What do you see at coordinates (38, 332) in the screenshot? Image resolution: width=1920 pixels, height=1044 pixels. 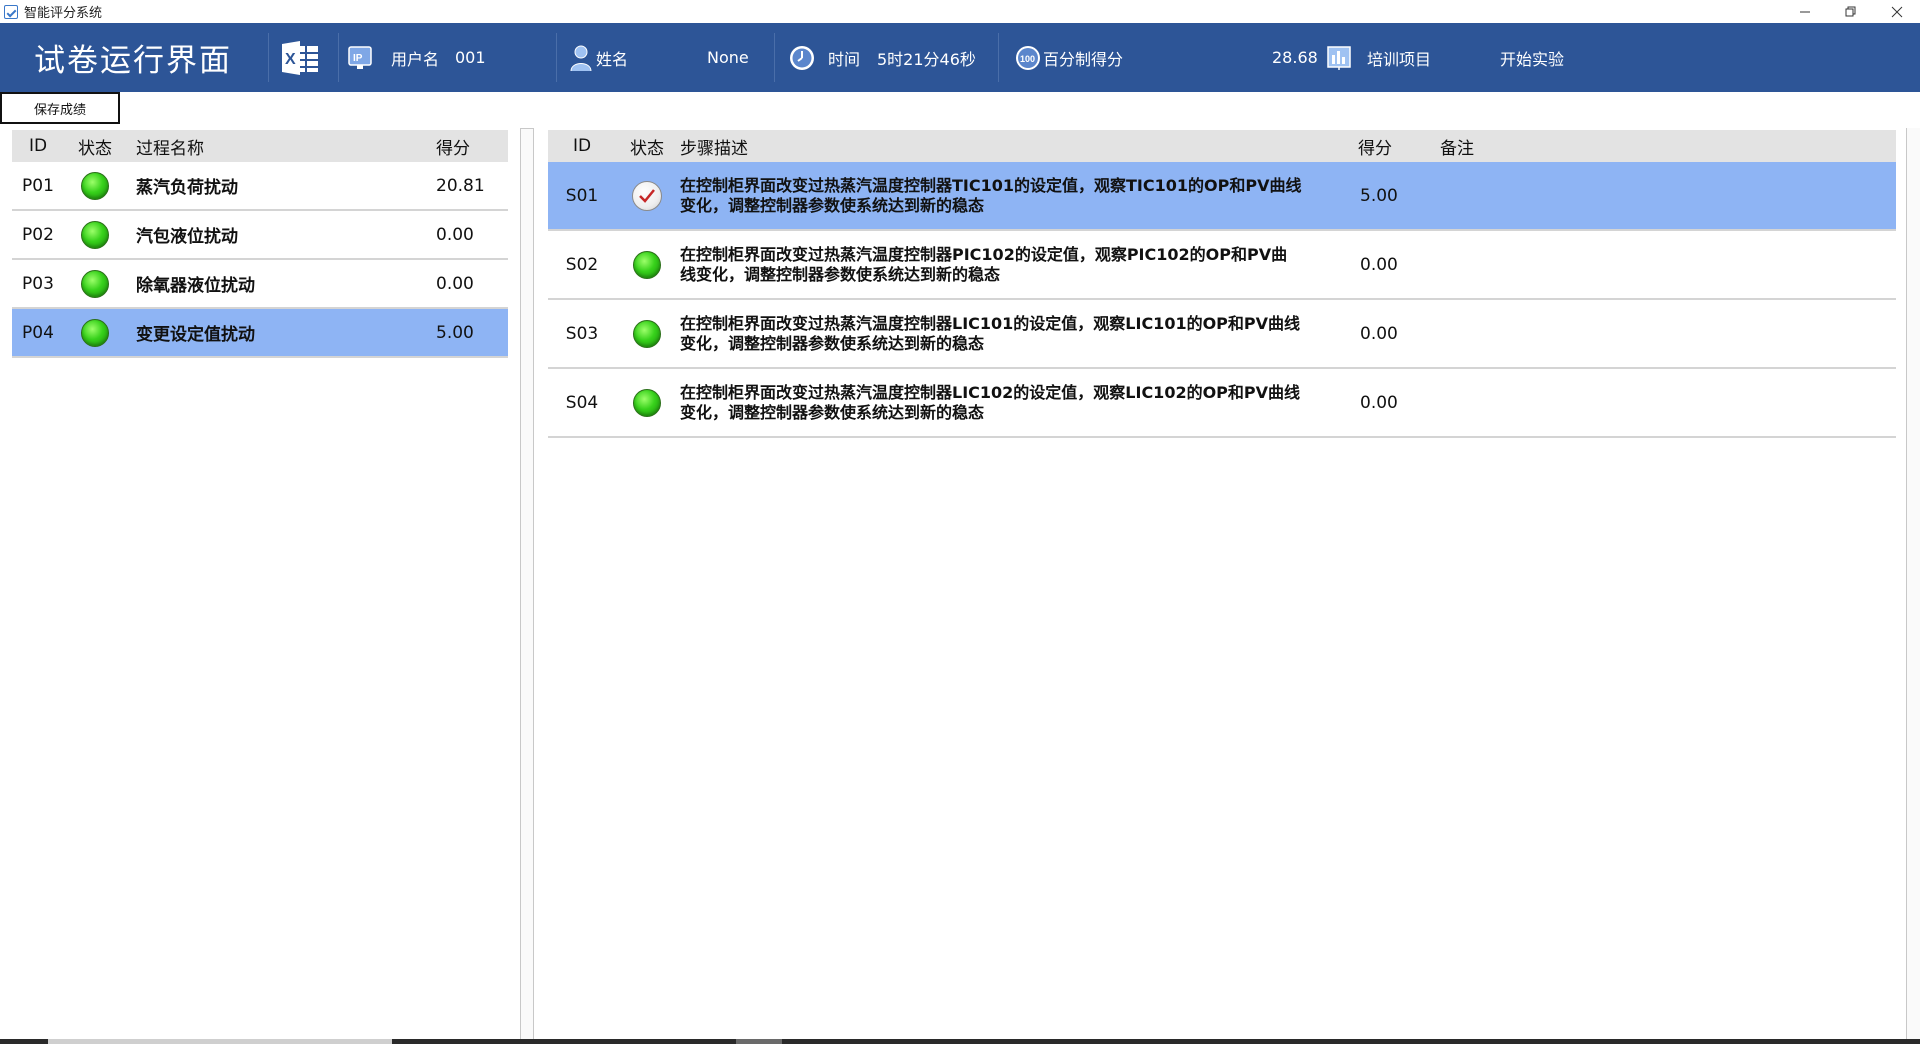 I see `process-id: P04` at bounding box center [38, 332].